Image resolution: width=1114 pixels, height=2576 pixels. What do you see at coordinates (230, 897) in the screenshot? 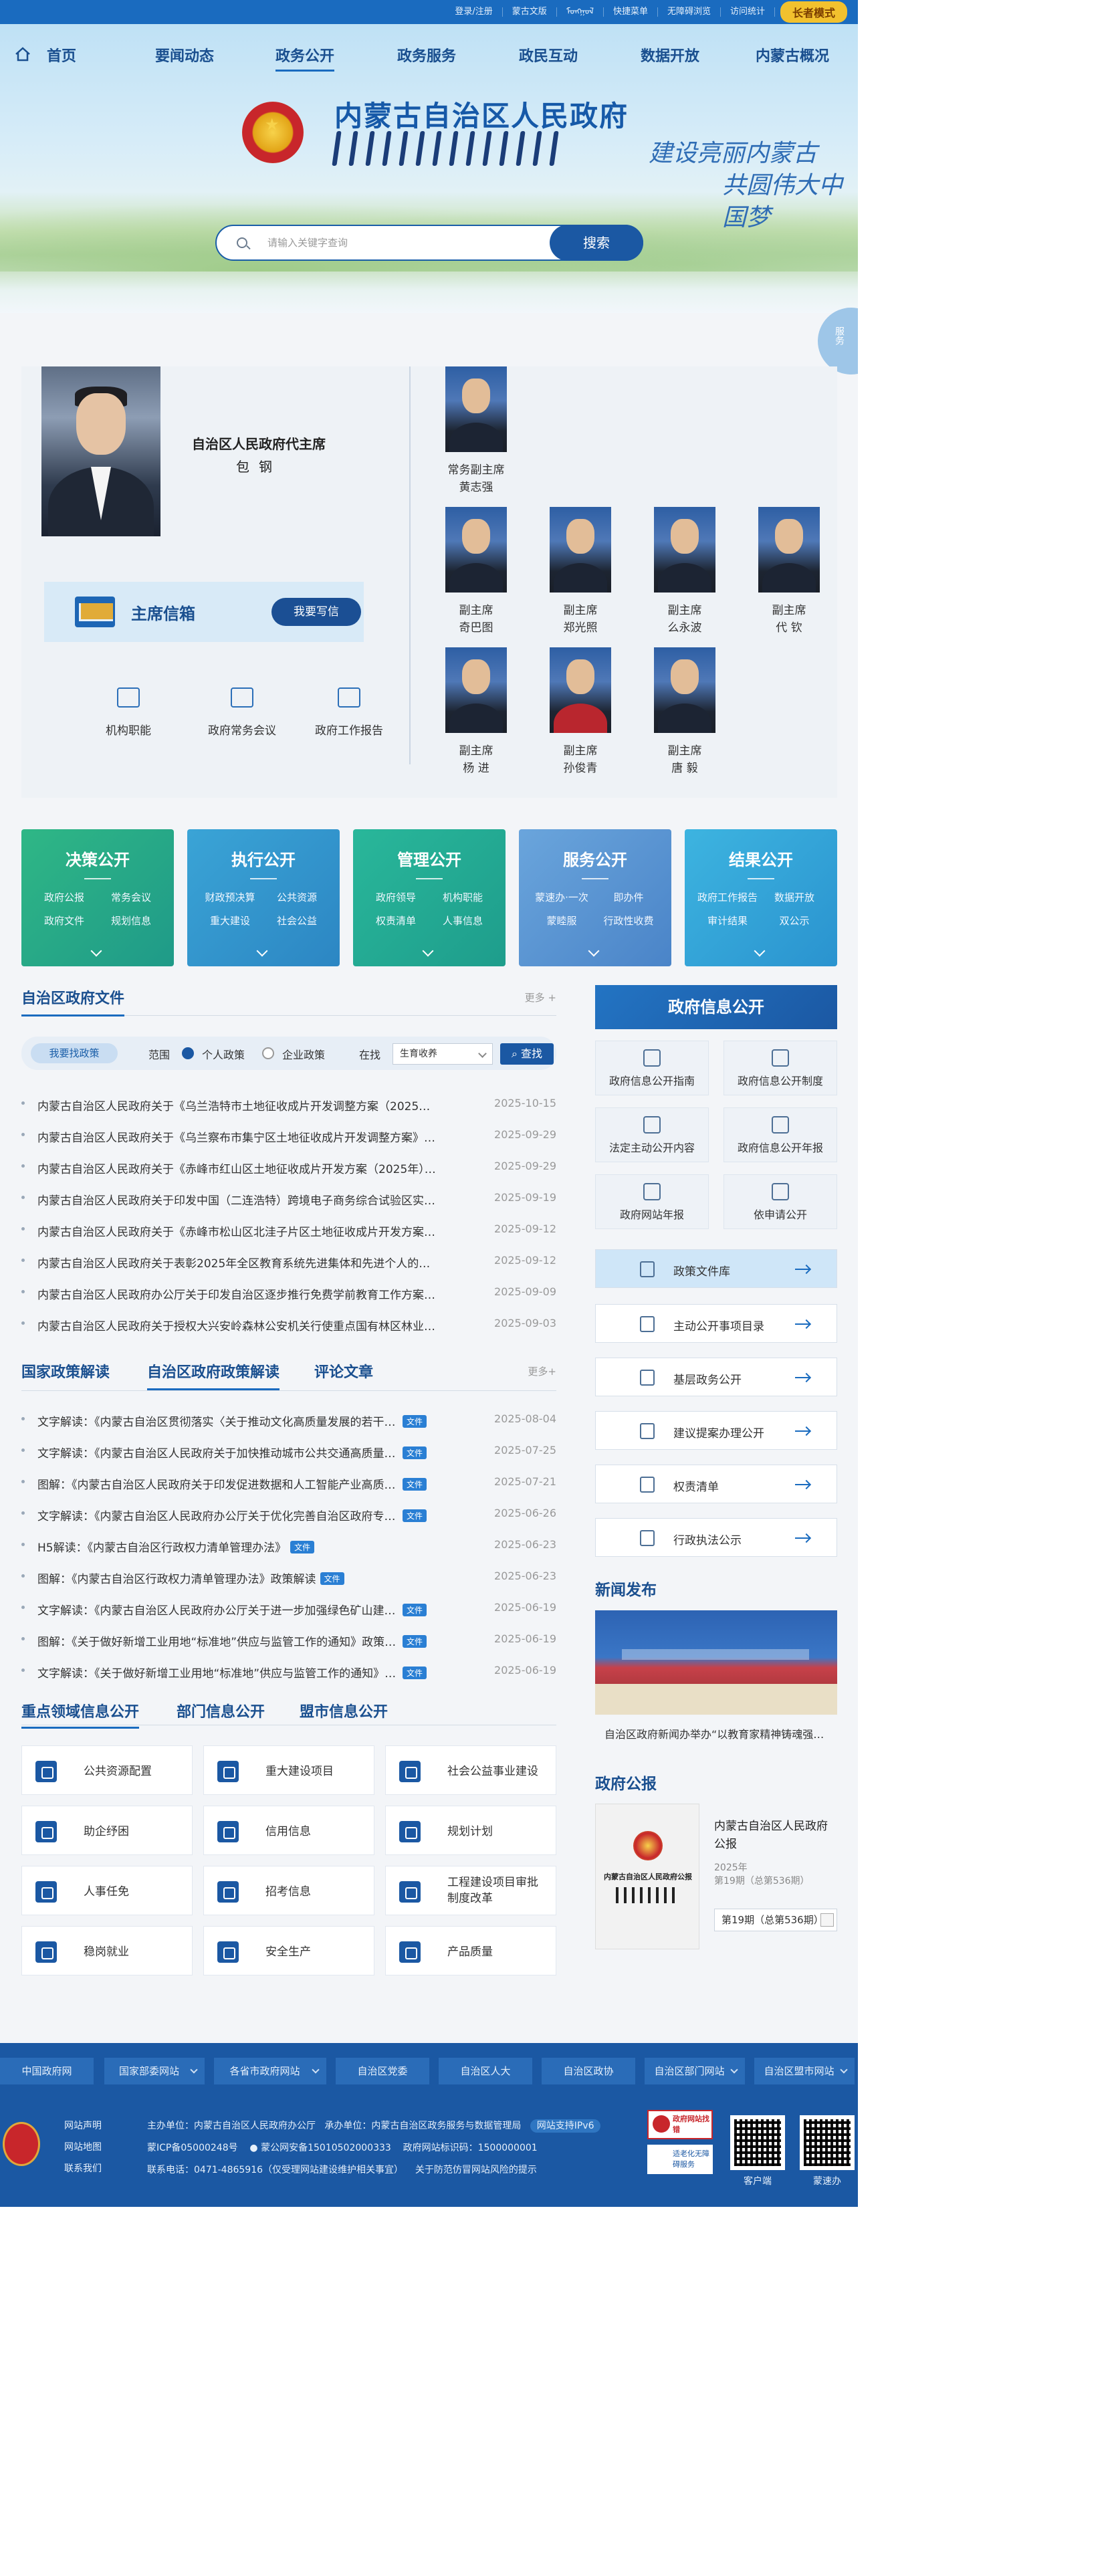
I see `card-link: 财政预决算` at bounding box center [230, 897].